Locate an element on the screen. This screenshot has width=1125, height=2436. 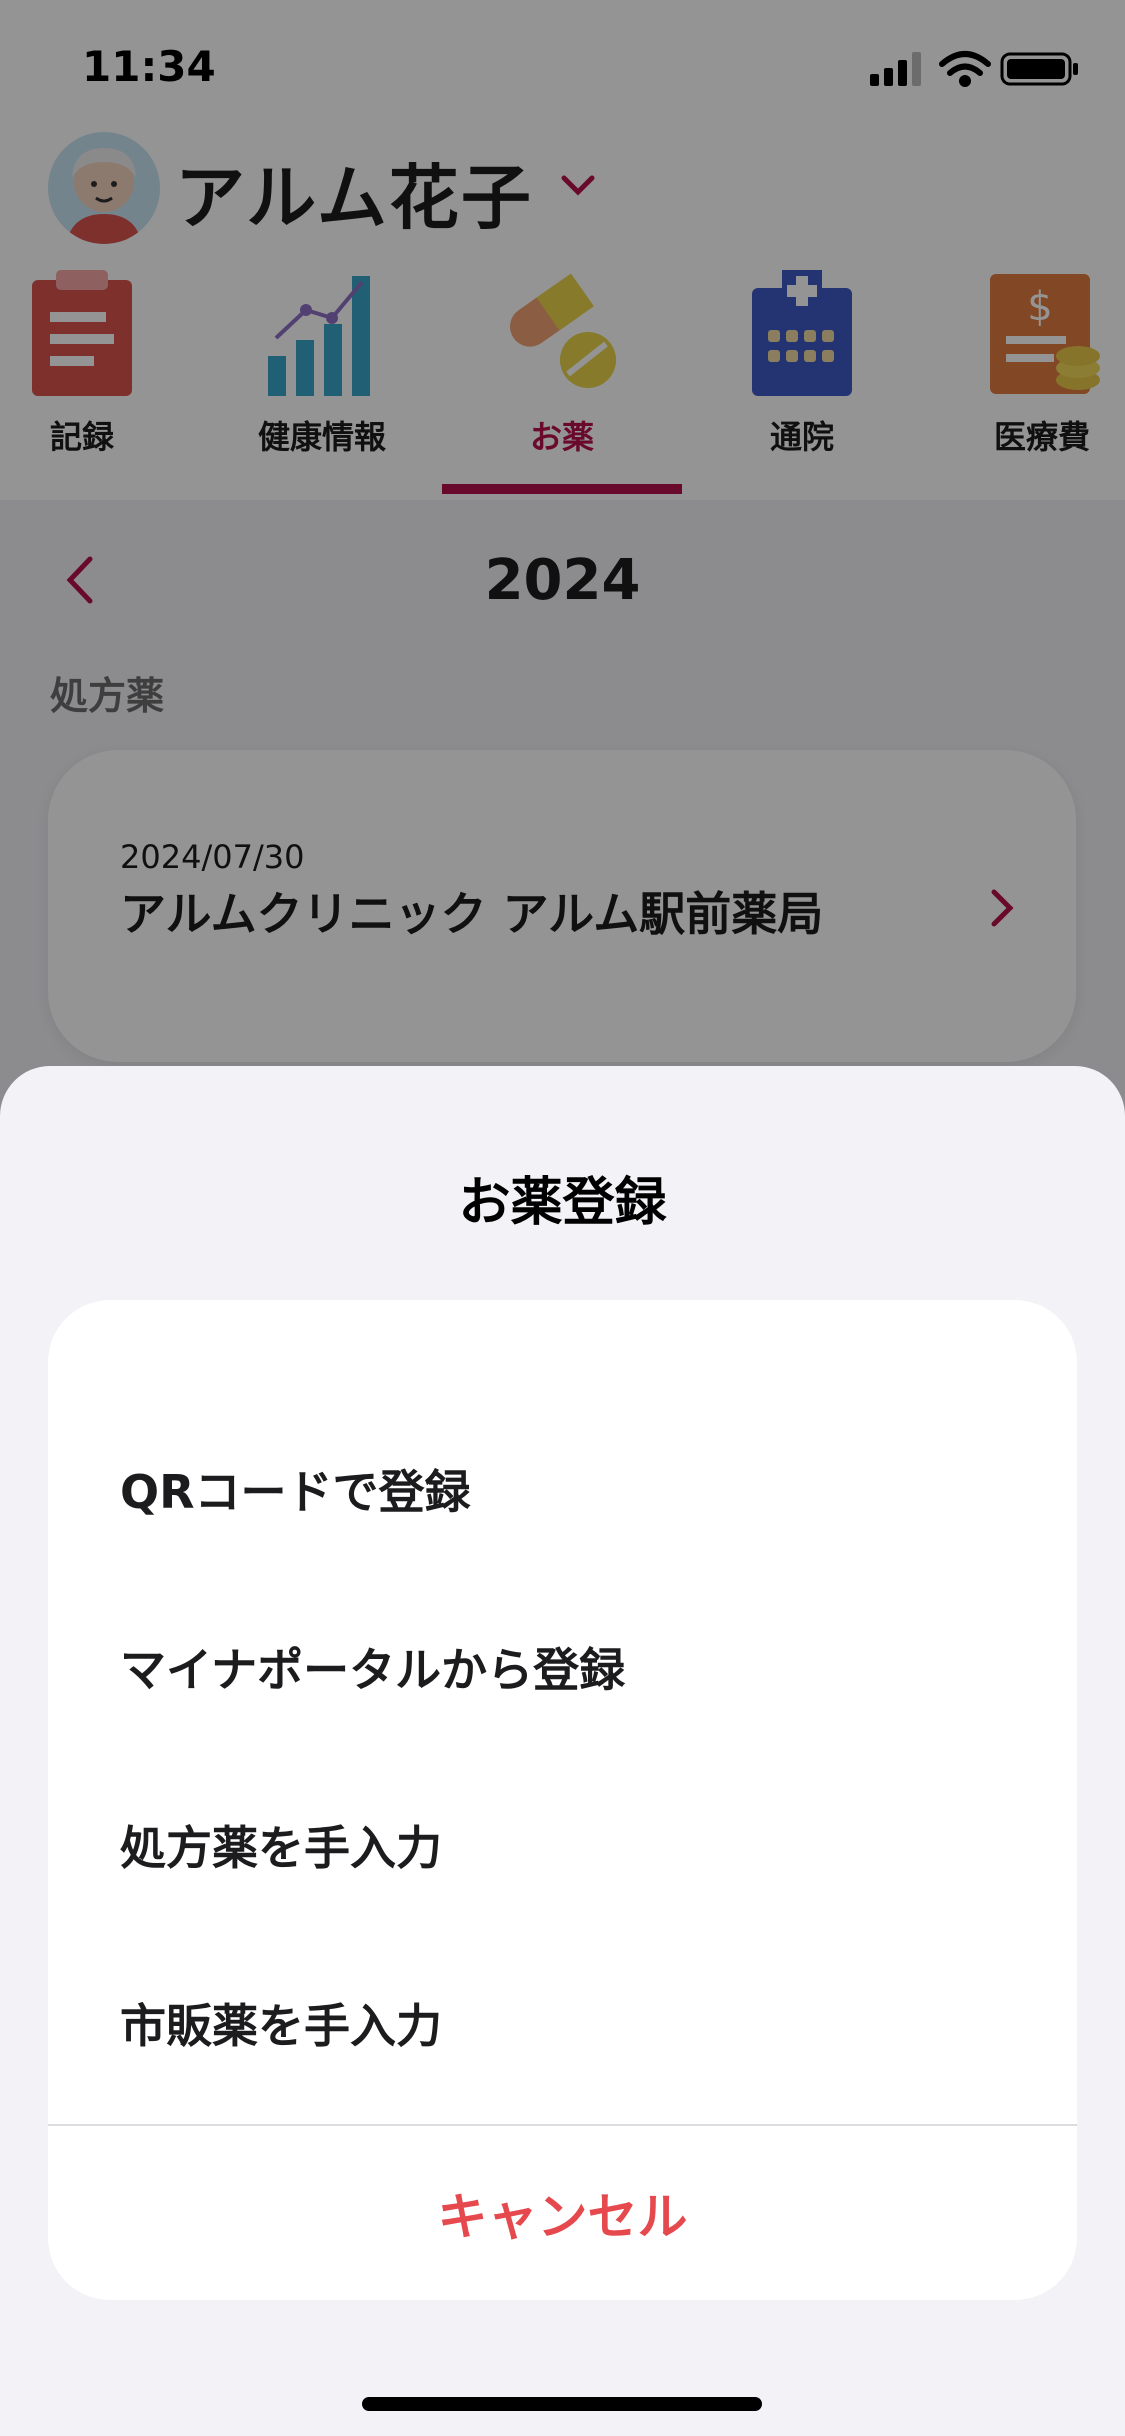
option-mynaportal: マイナポータルから登録 is located at coordinates (578, 1667).